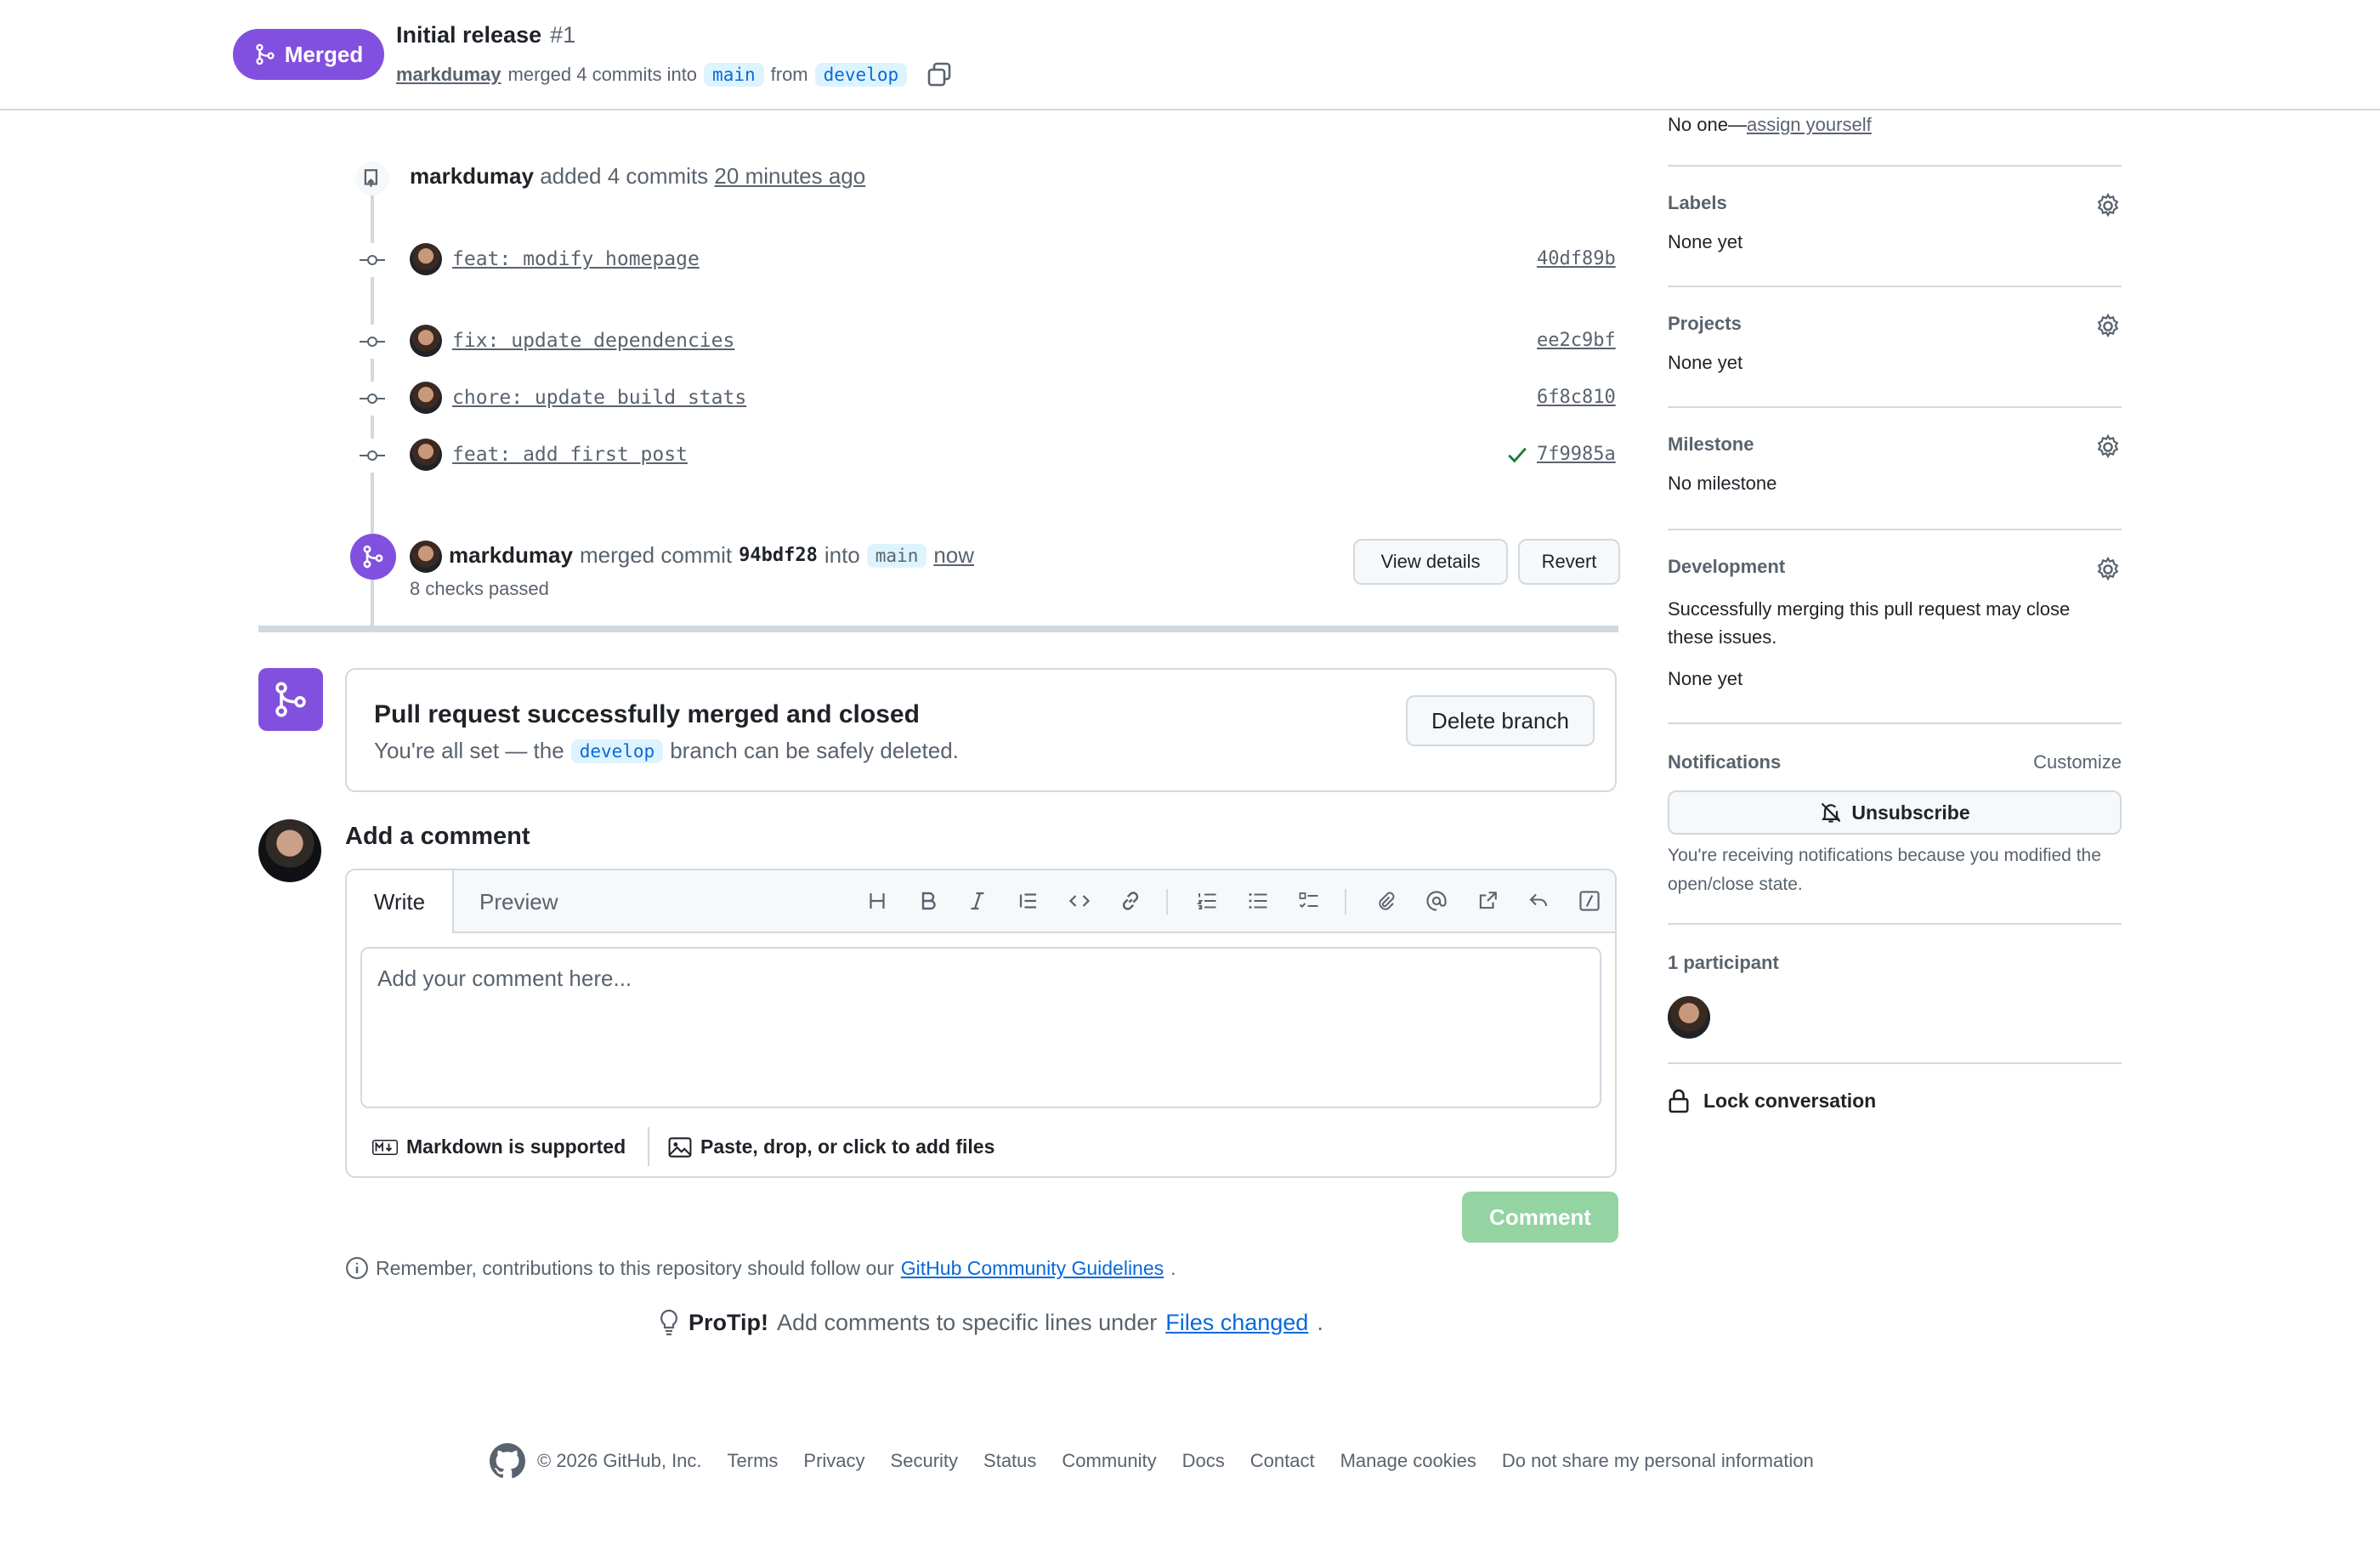  Describe the element at coordinates (1576, 258) in the screenshot. I see `commit-sha-link: 40df89b` at that location.